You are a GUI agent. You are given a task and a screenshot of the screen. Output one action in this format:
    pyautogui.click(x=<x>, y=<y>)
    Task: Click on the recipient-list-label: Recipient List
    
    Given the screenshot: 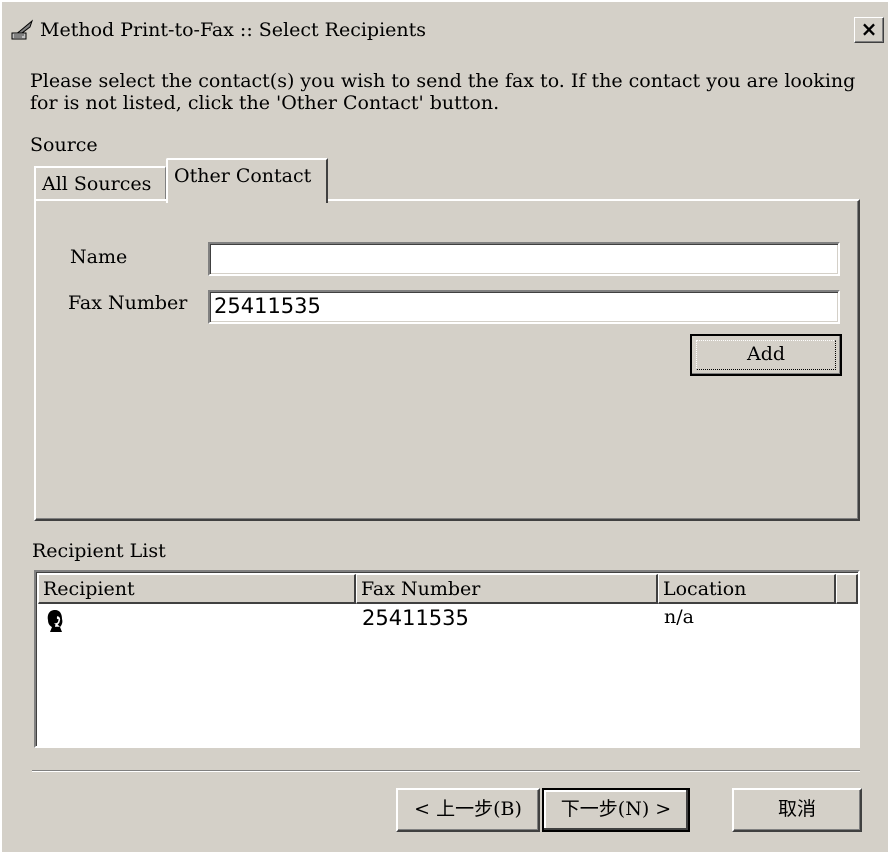 What is the action you would take?
    pyautogui.click(x=99, y=551)
    